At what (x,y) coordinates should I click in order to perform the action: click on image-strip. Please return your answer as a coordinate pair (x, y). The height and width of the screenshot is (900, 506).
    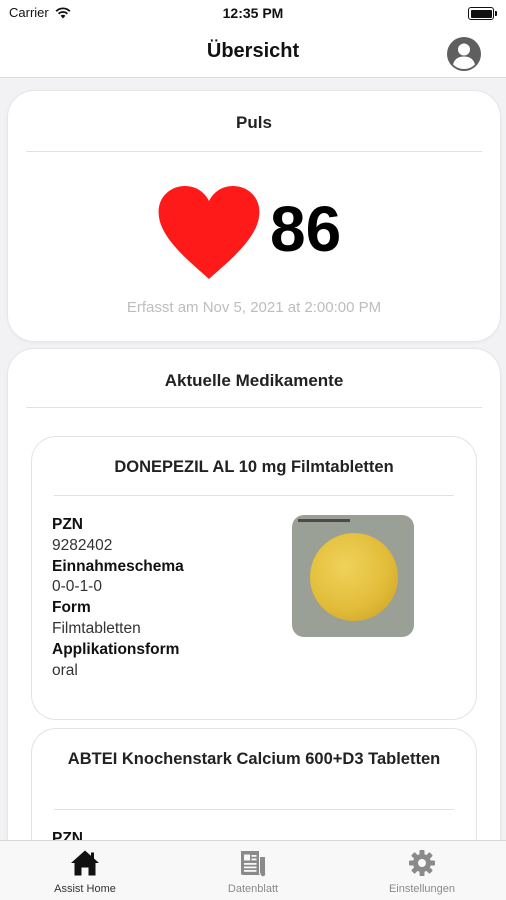
    Looking at the image, I should click on (324, 520).